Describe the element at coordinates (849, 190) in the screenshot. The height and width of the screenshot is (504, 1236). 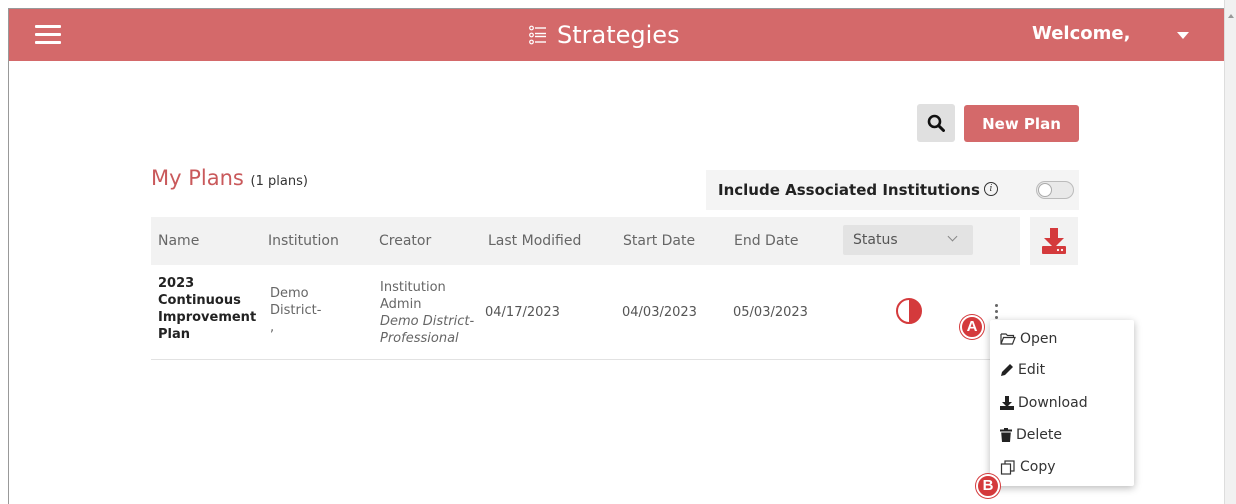
I see `include-associated-label: Include Associated Institutions` at that location.